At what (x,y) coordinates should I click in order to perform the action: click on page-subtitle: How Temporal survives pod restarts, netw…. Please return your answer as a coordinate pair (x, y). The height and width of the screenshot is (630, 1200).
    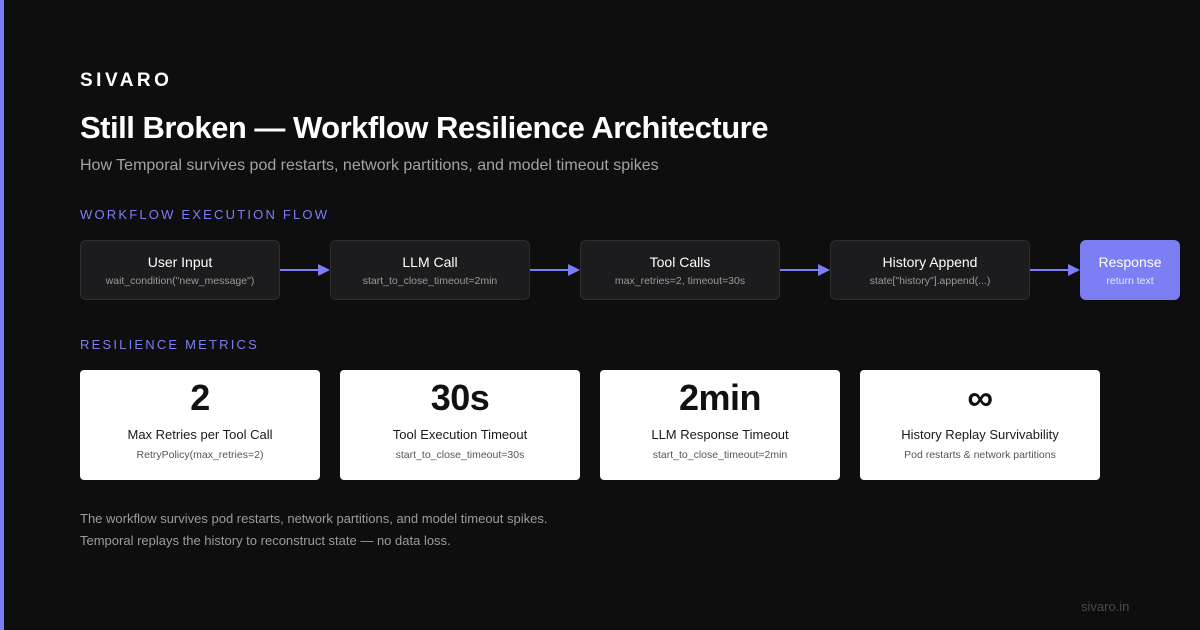
    Looking at the image, I should click on (369, 165).